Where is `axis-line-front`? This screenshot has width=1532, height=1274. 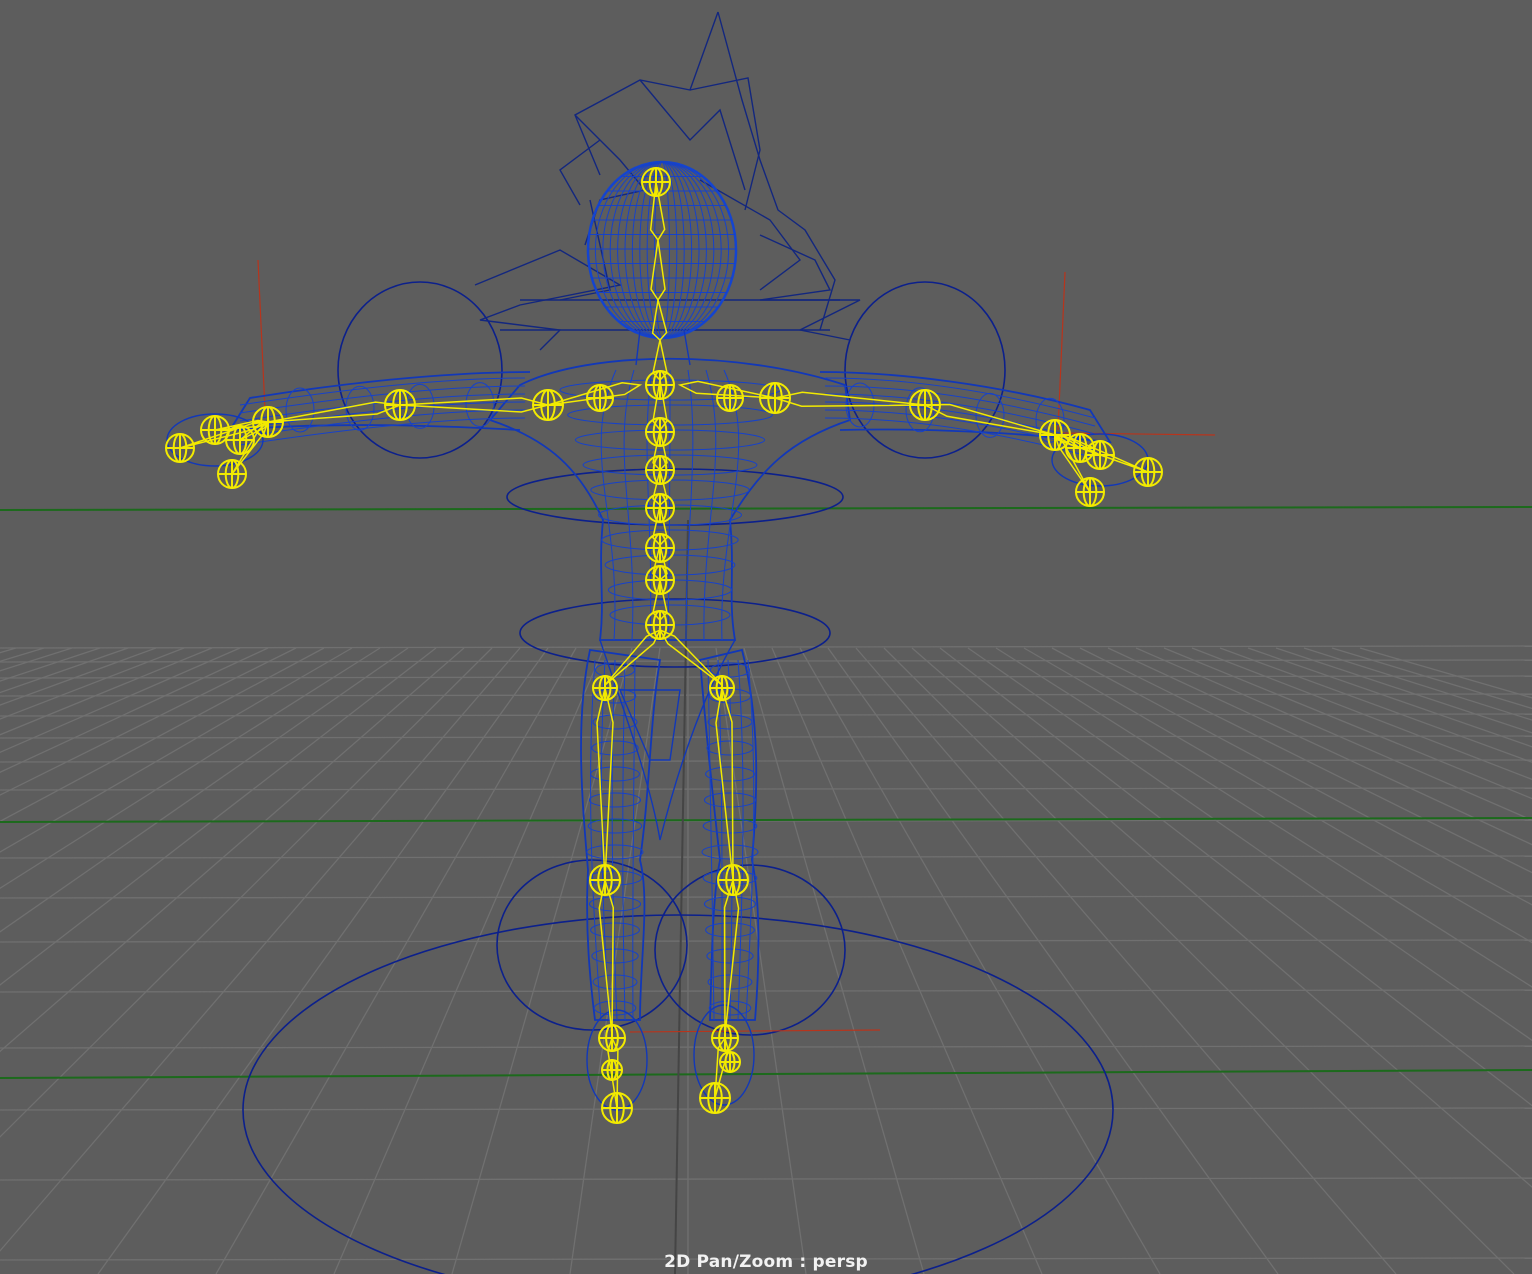 axis-line-front is located at coordinates (766, 1074).